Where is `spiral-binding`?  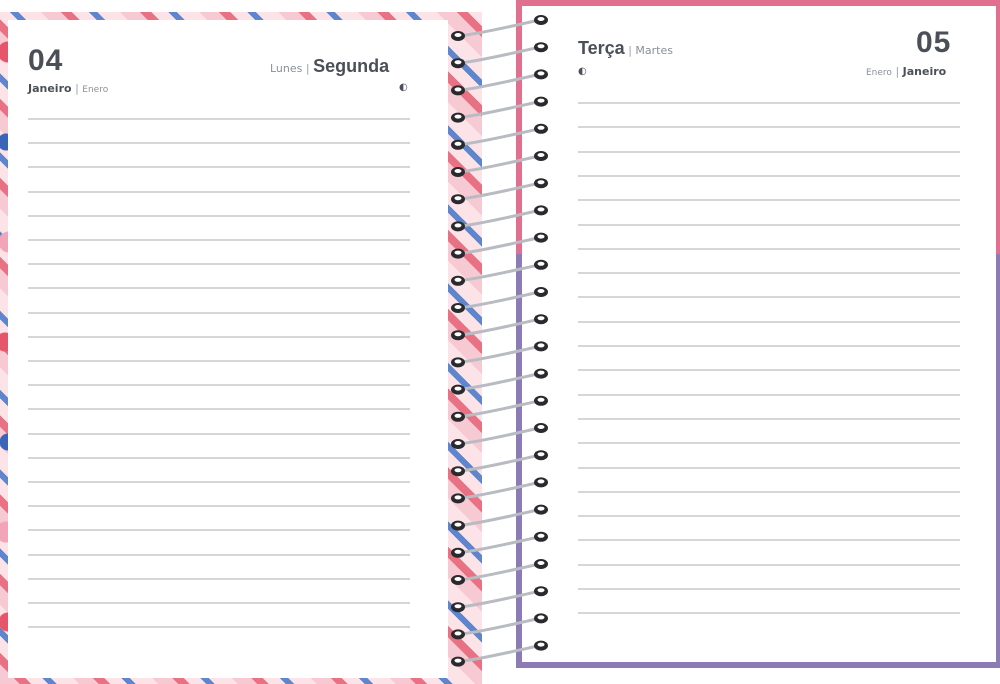 spiral-binding is located at coordinates (499, 341).